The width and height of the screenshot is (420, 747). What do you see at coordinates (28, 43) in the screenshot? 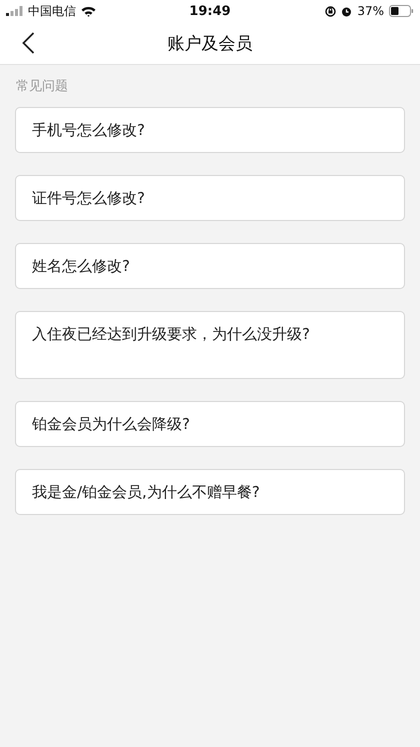
I see `back-icon` at bounding box center [28, 43].